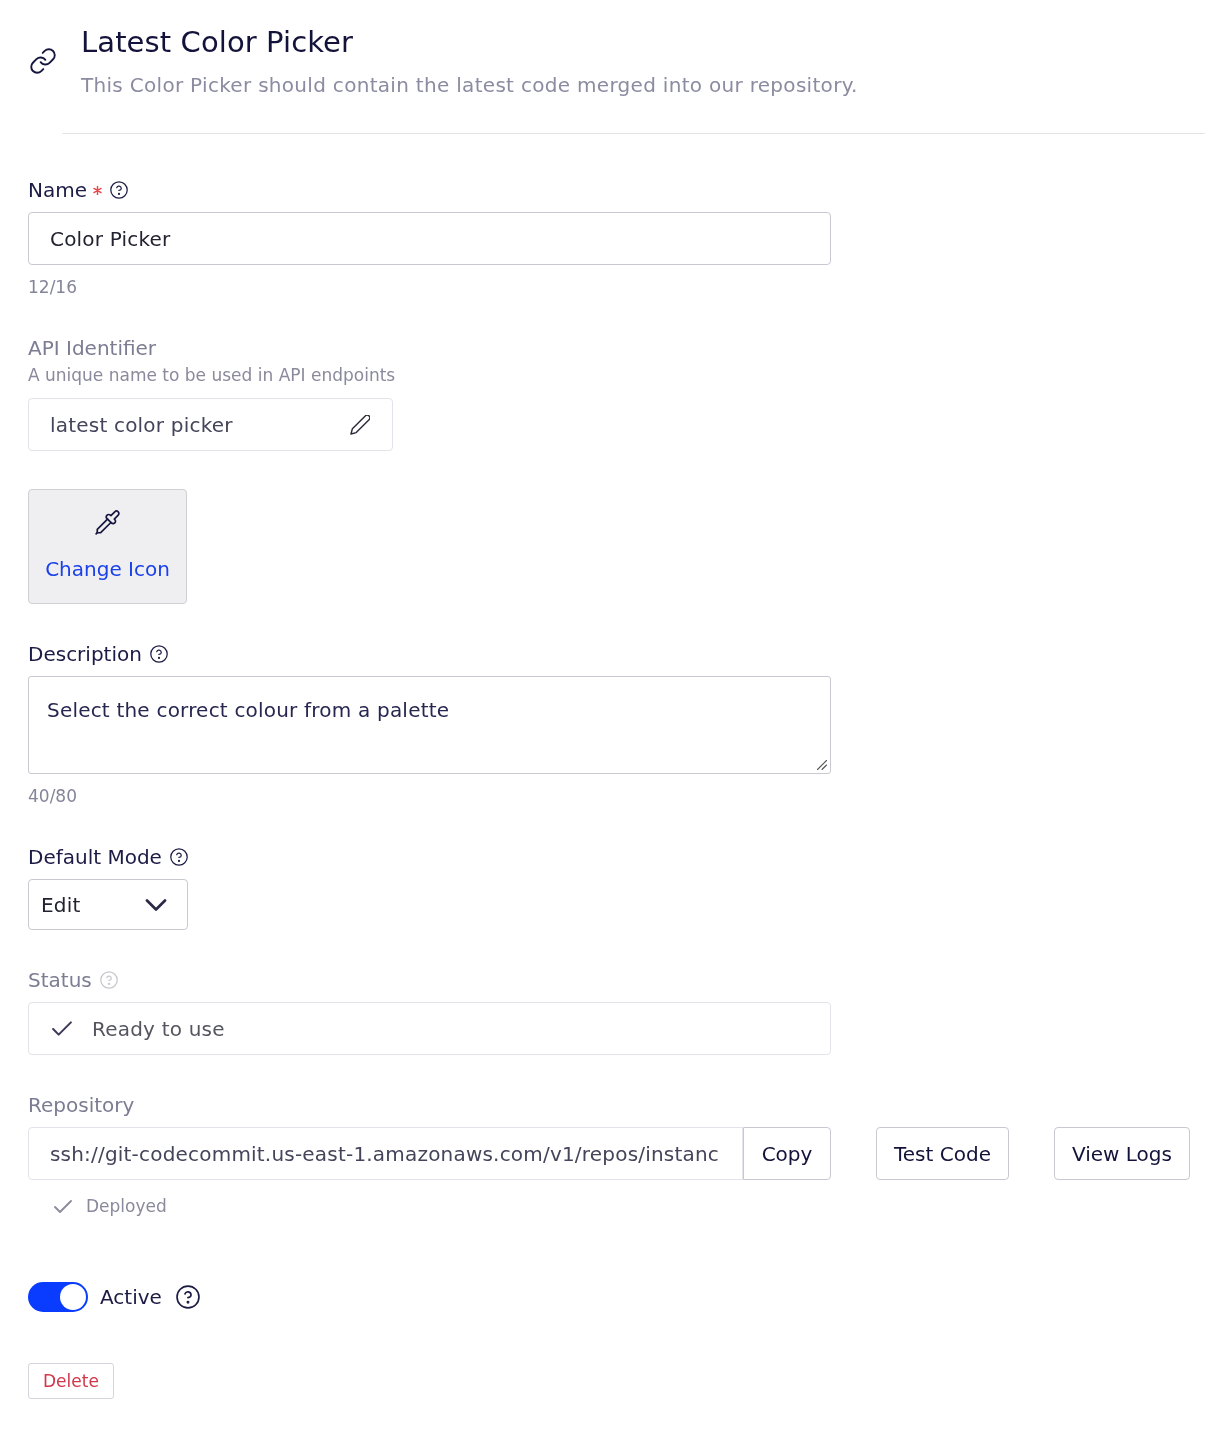 This screenshot has height=1445, width=1205. What do you see at coordinates (158, 1028) in the screenshot?
I see `status-value: Ready to use` at bounding box center [158, 1028].